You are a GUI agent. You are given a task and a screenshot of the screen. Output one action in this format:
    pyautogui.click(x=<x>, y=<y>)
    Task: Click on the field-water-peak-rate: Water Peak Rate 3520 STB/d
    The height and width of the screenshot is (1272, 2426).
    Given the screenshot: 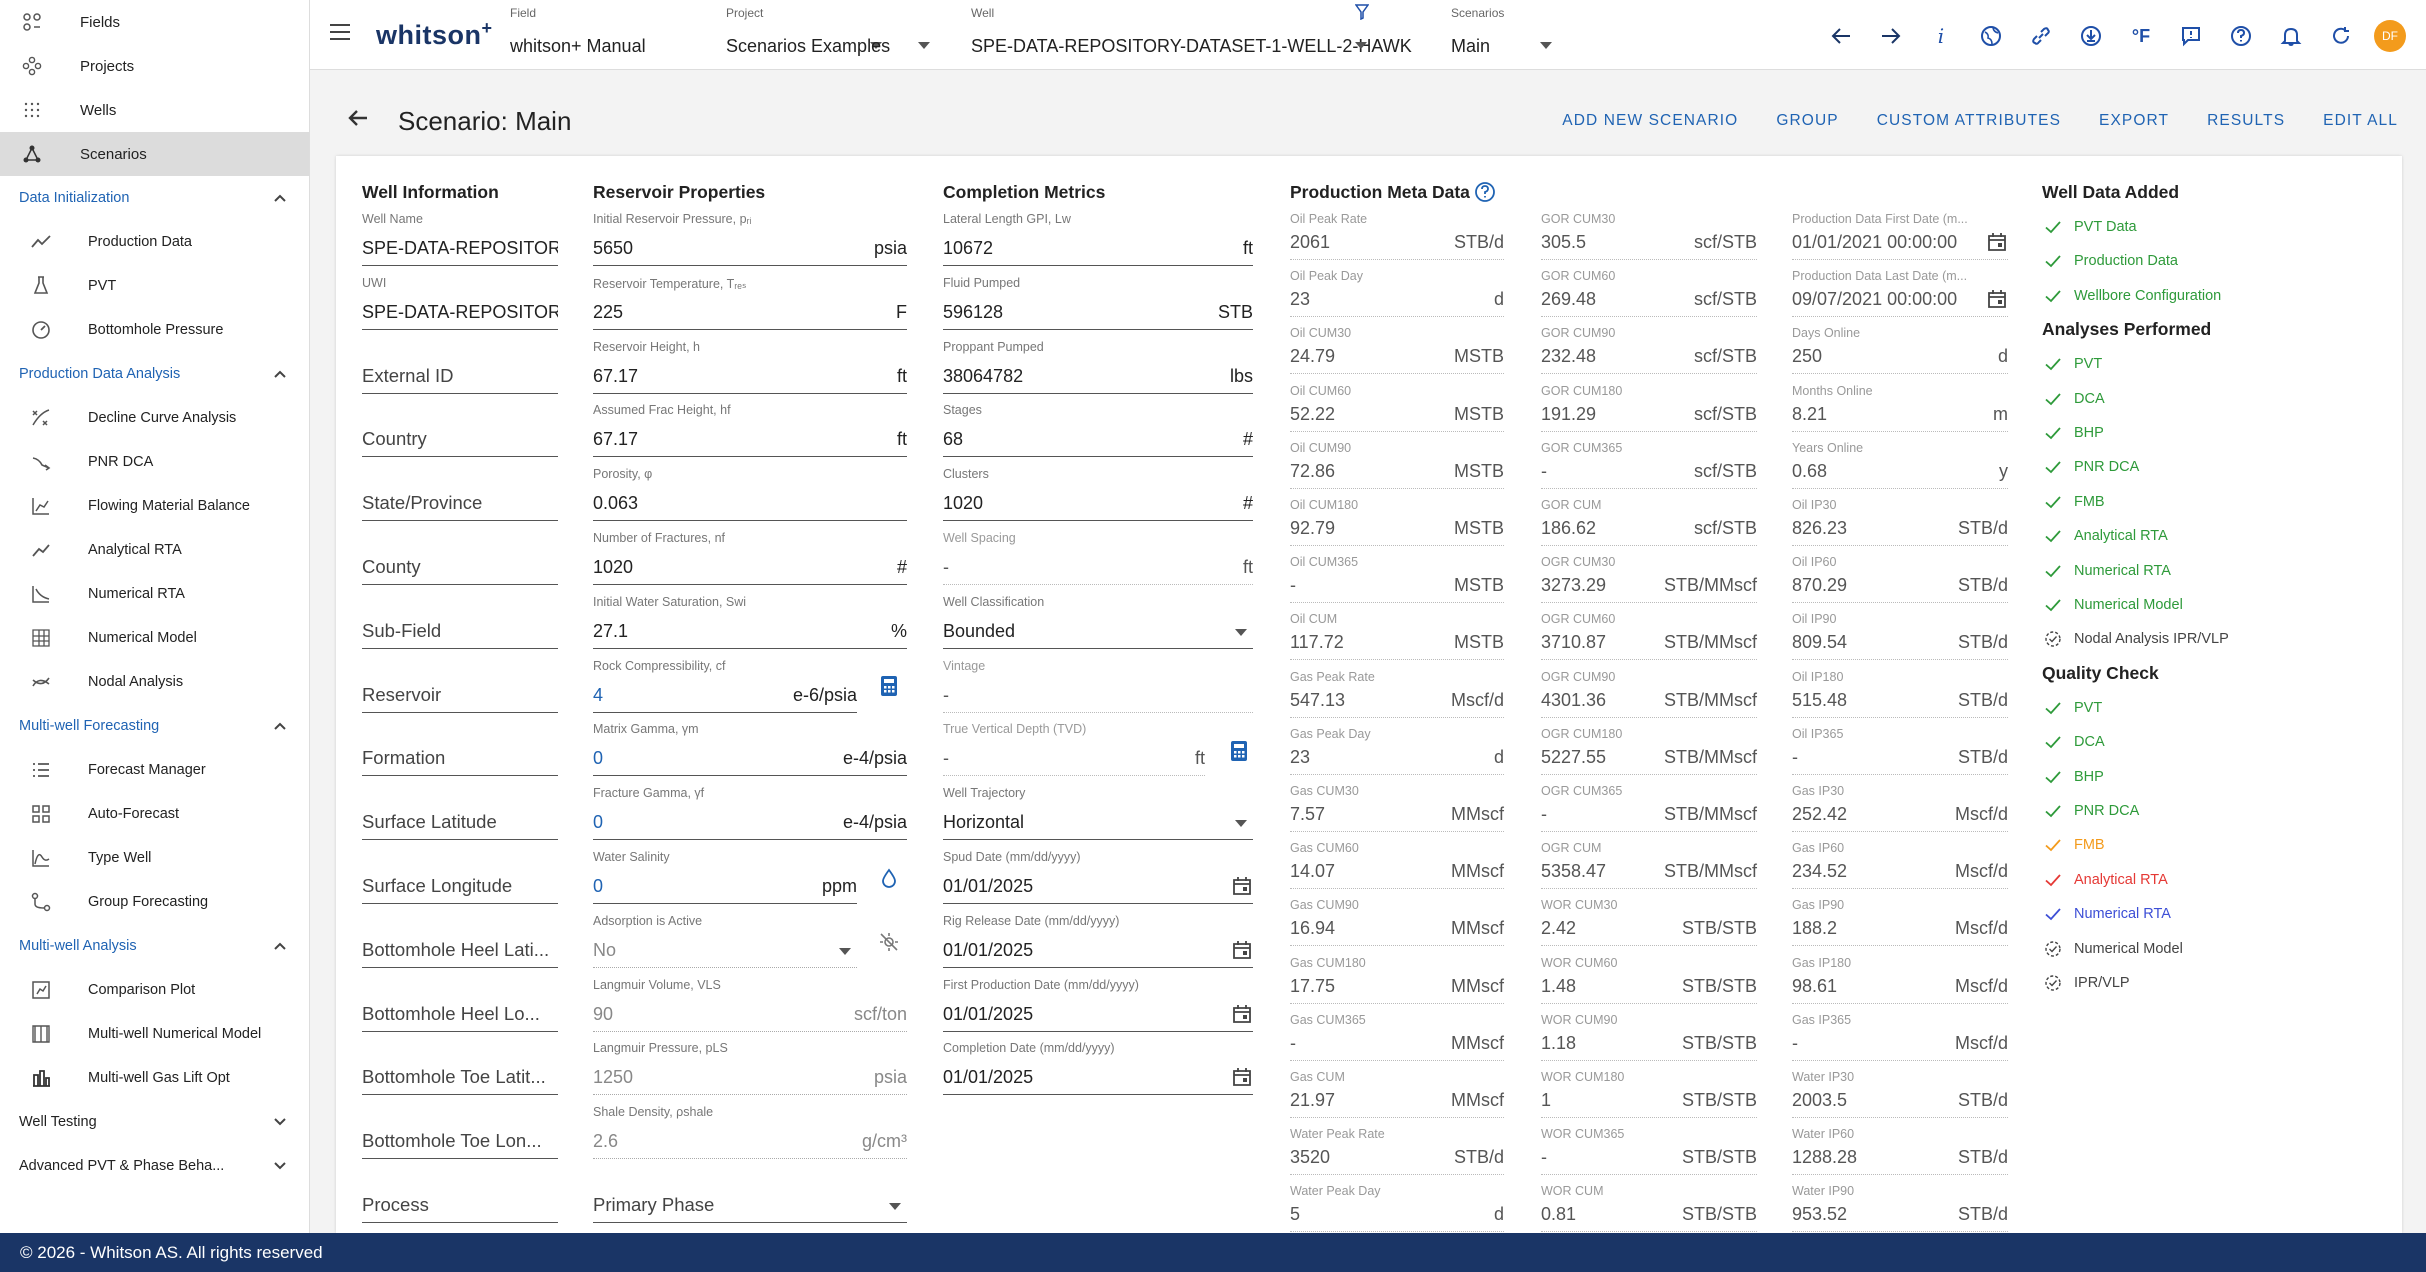 What is the action you would take?
    pyautogui.click(x=1397, y=1151)
    